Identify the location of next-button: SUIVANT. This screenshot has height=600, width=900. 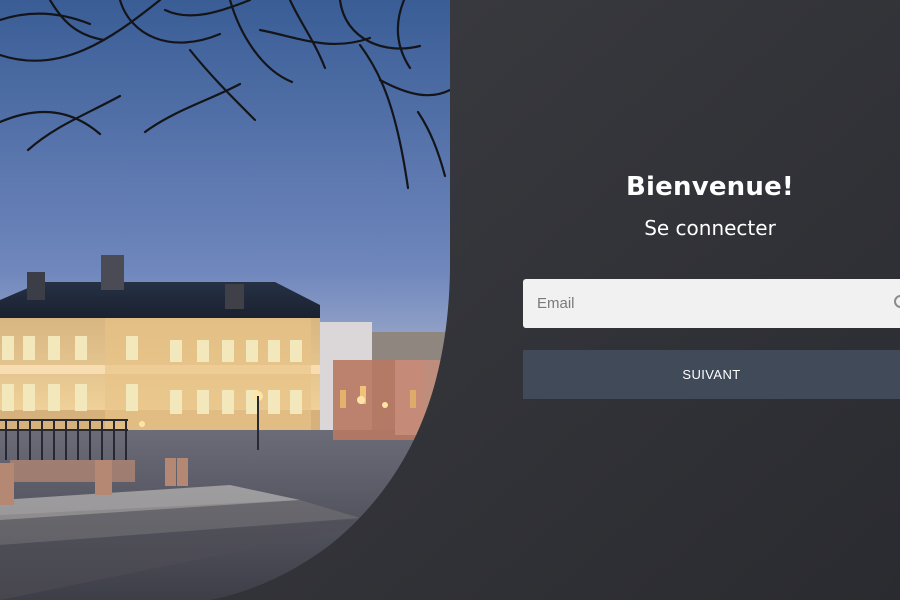
(711, 374).